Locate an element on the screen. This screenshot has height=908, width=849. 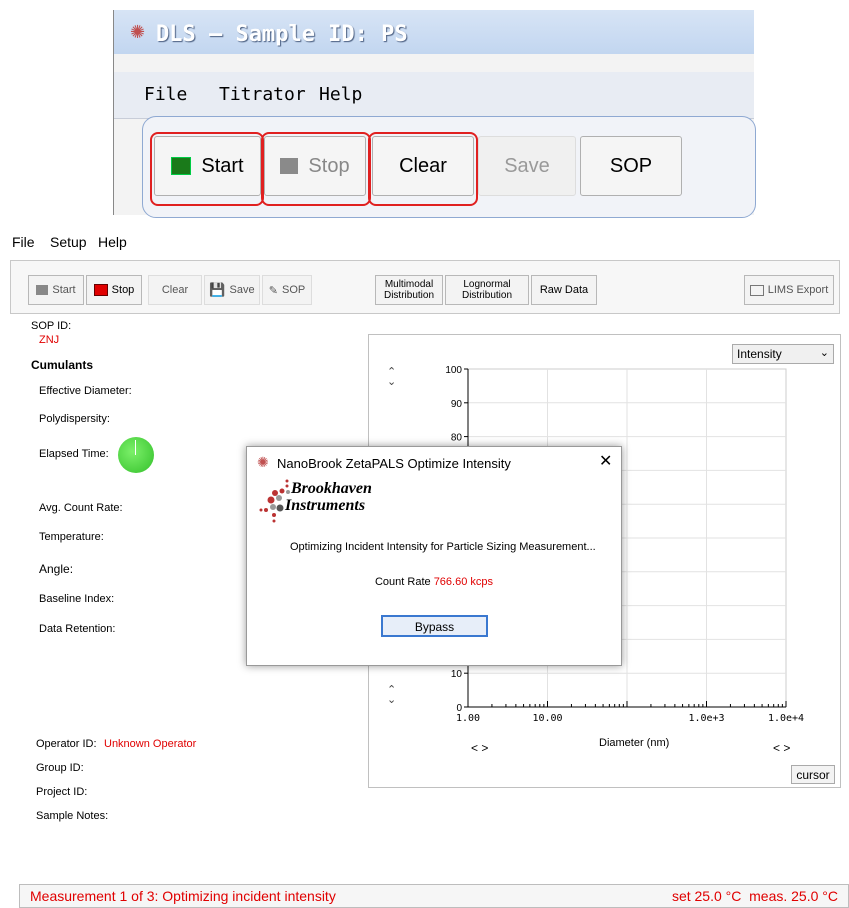
operator-id-label: Operator ID: is located at coordinates (66, 744).